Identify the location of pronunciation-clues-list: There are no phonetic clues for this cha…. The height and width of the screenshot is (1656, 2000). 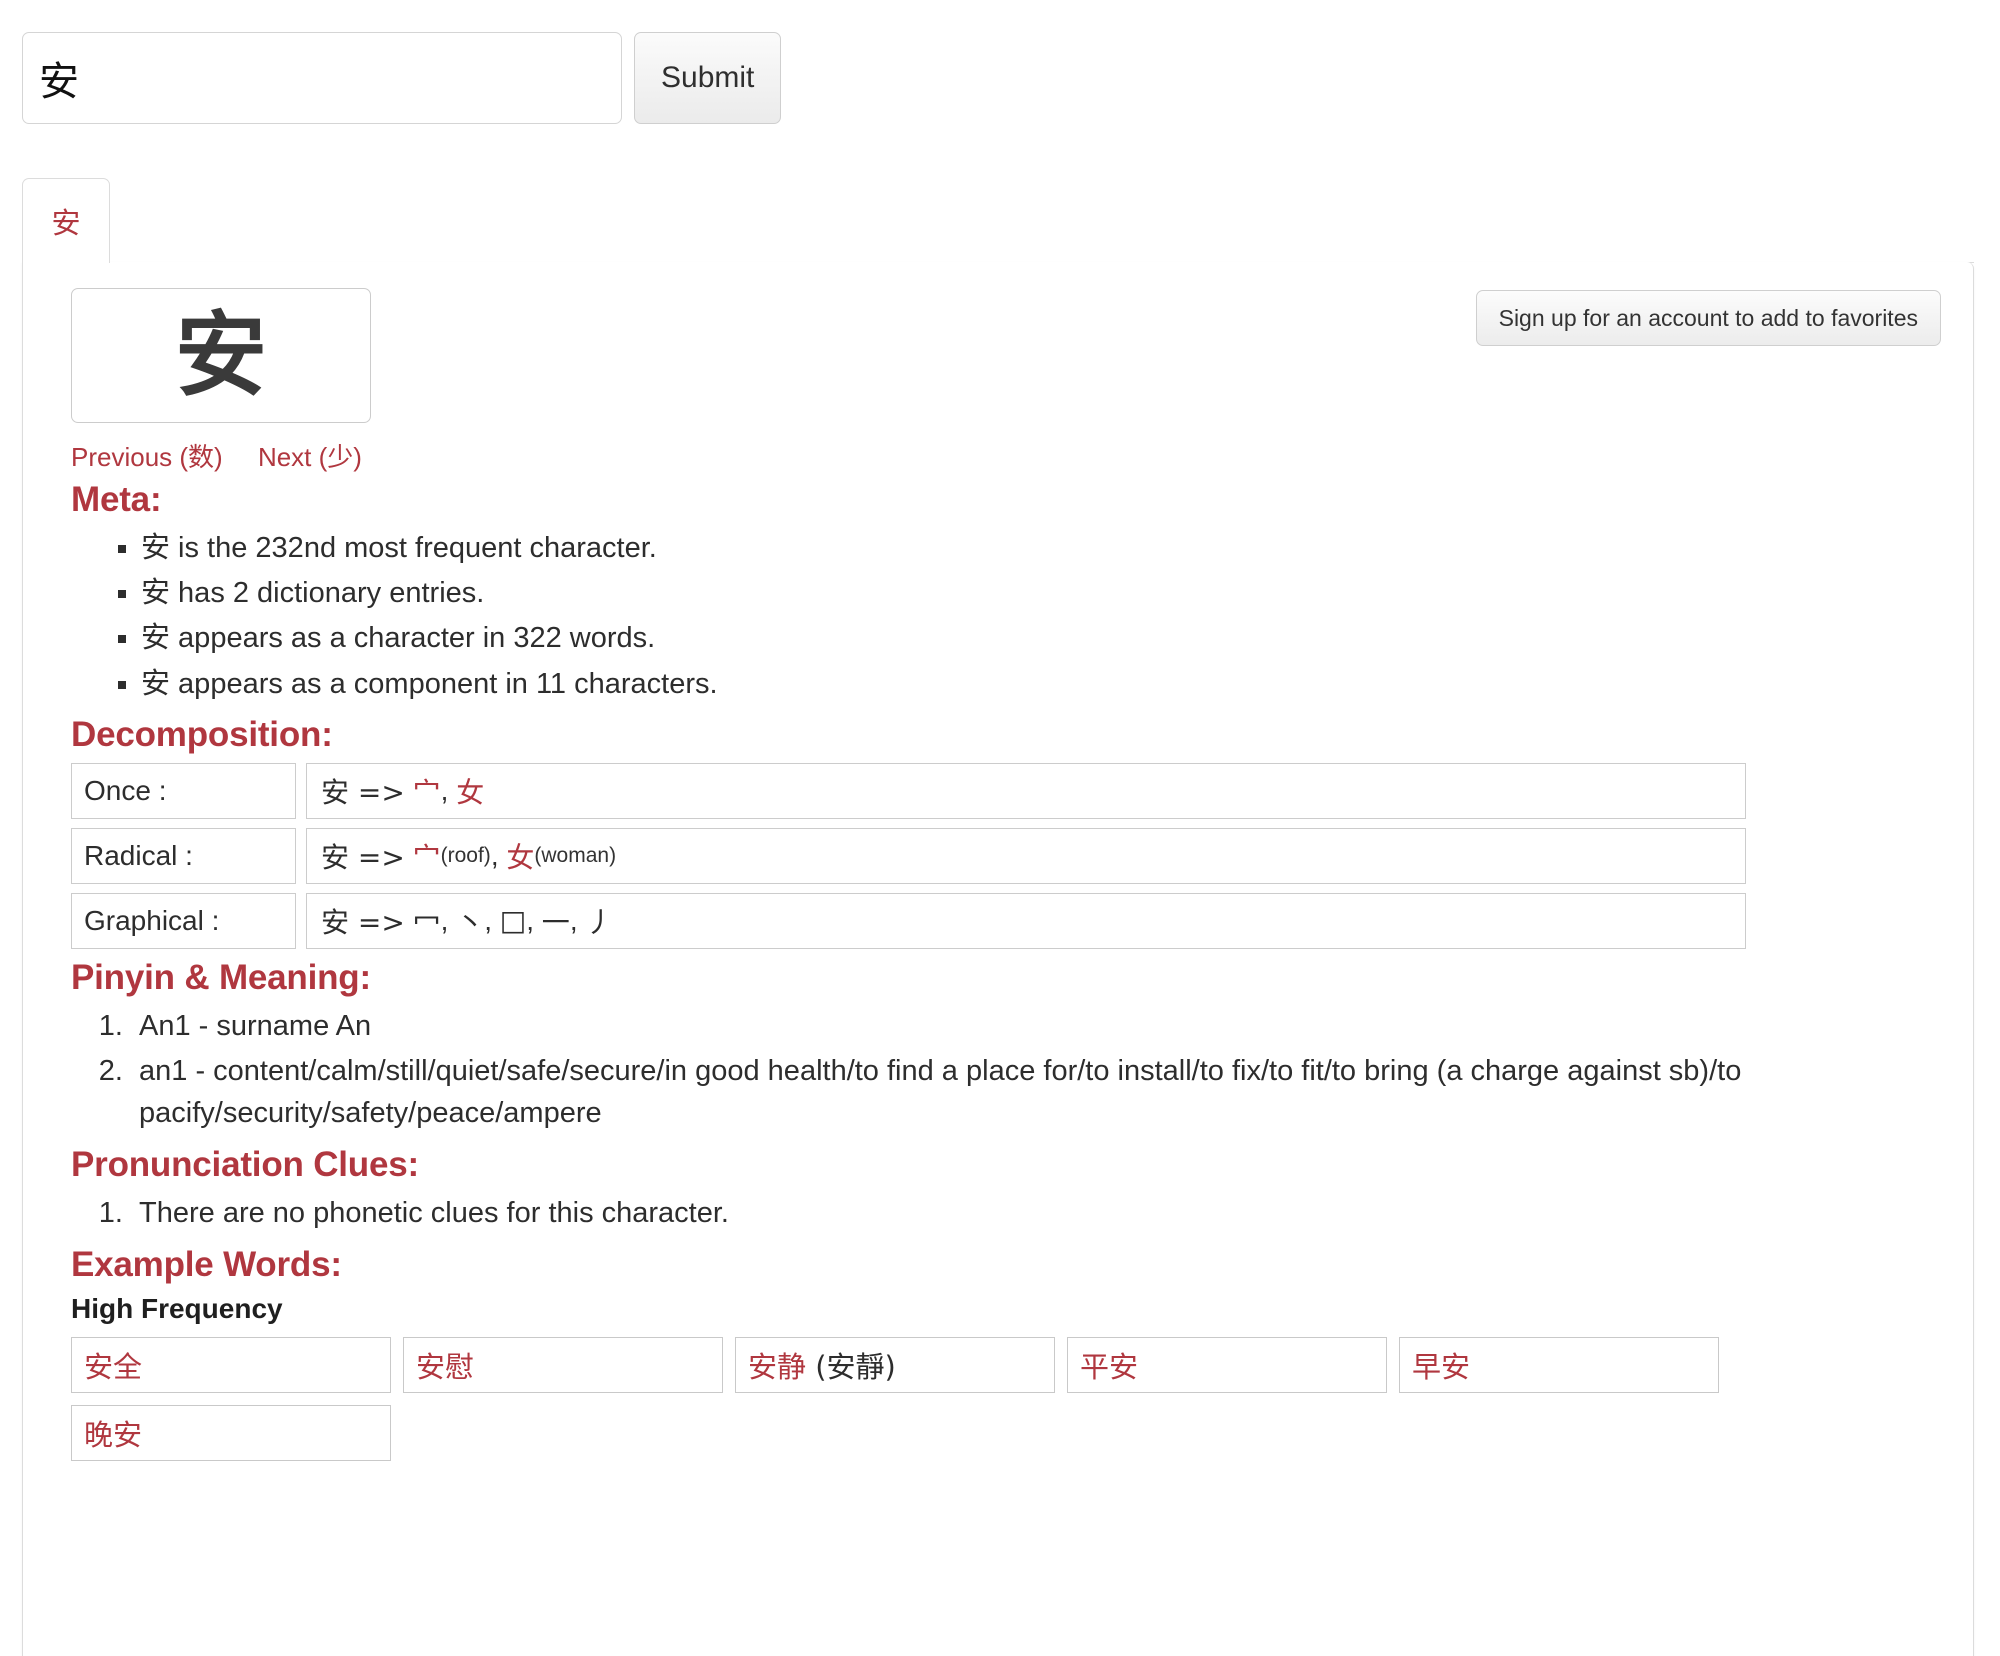
(998, 1214).